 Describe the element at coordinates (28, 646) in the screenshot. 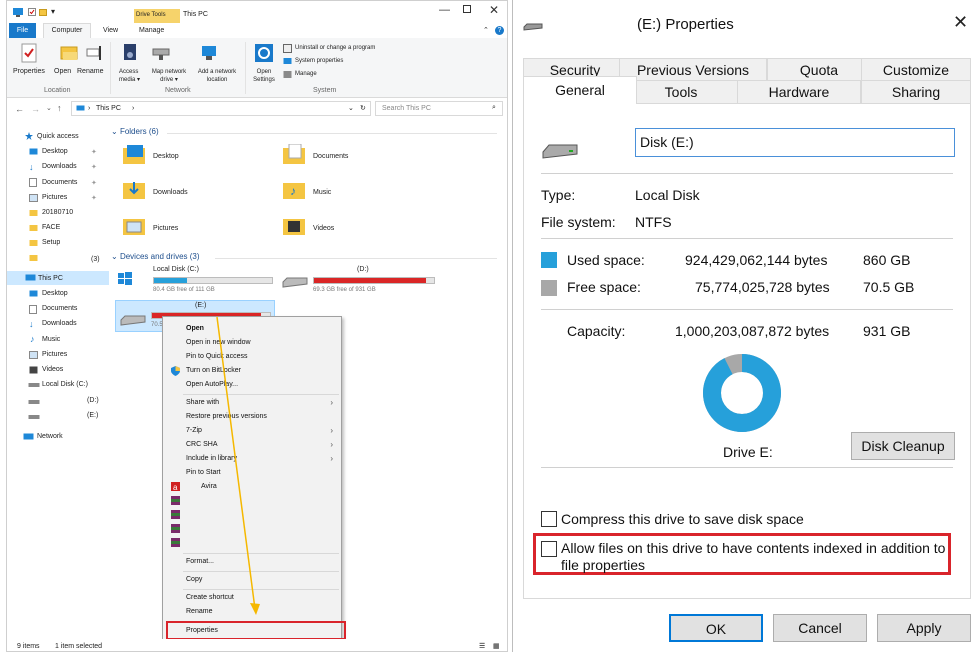

I see `status-item-count: 9 items` at that location.